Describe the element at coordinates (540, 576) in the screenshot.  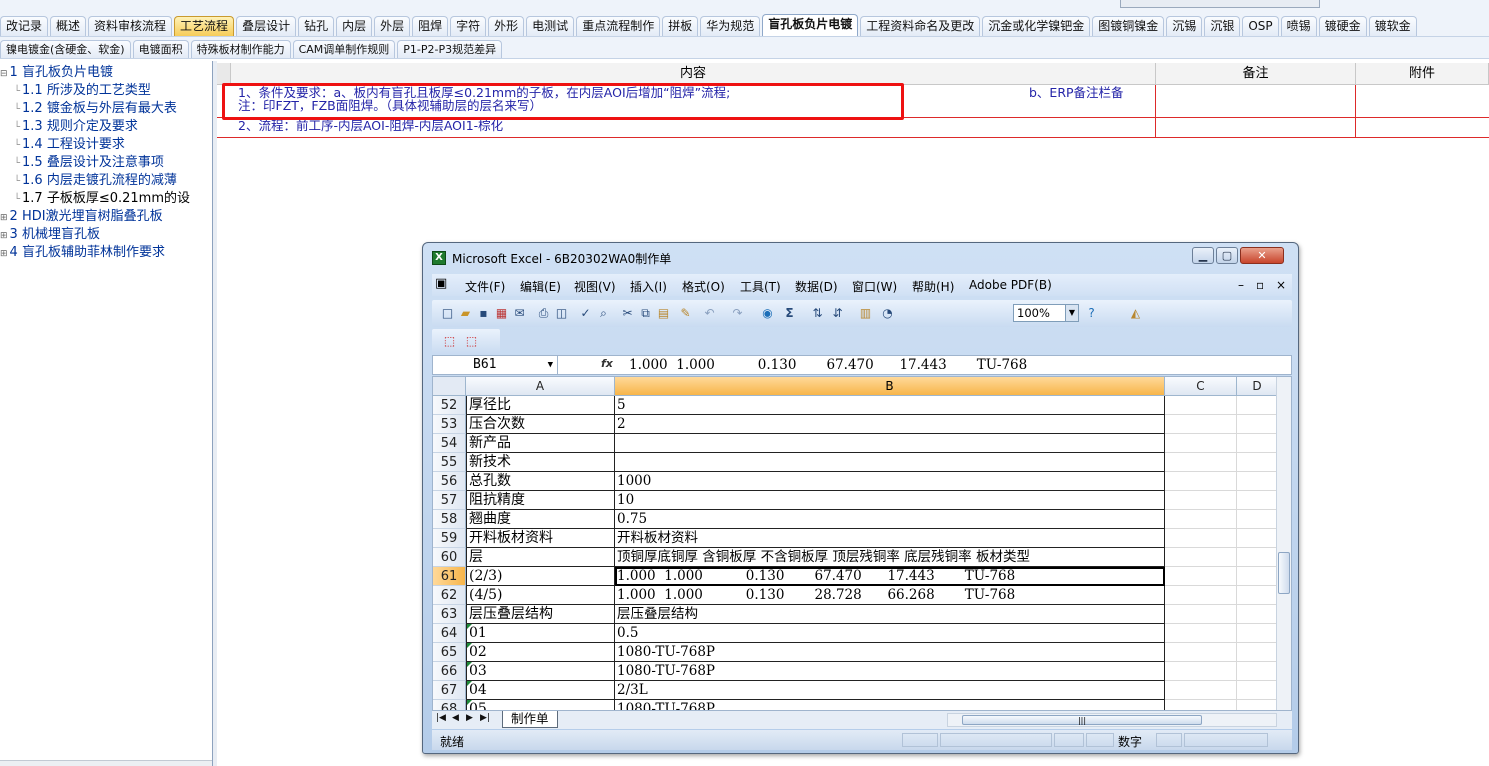
I see `cell-a: (2/3)` at that location.